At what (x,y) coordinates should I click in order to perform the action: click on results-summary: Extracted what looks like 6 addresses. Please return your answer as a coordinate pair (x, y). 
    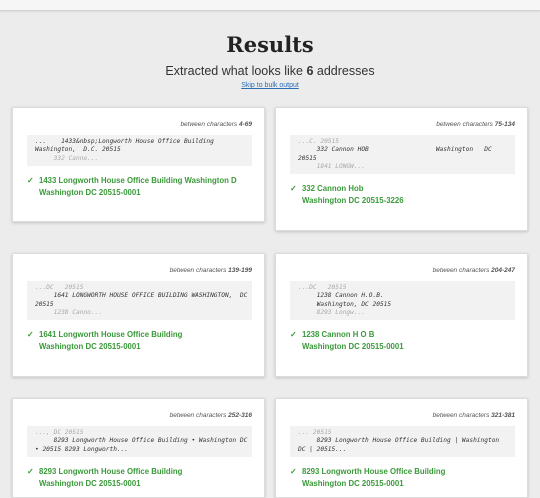
    Looking at the image, I should click on (270, 71).